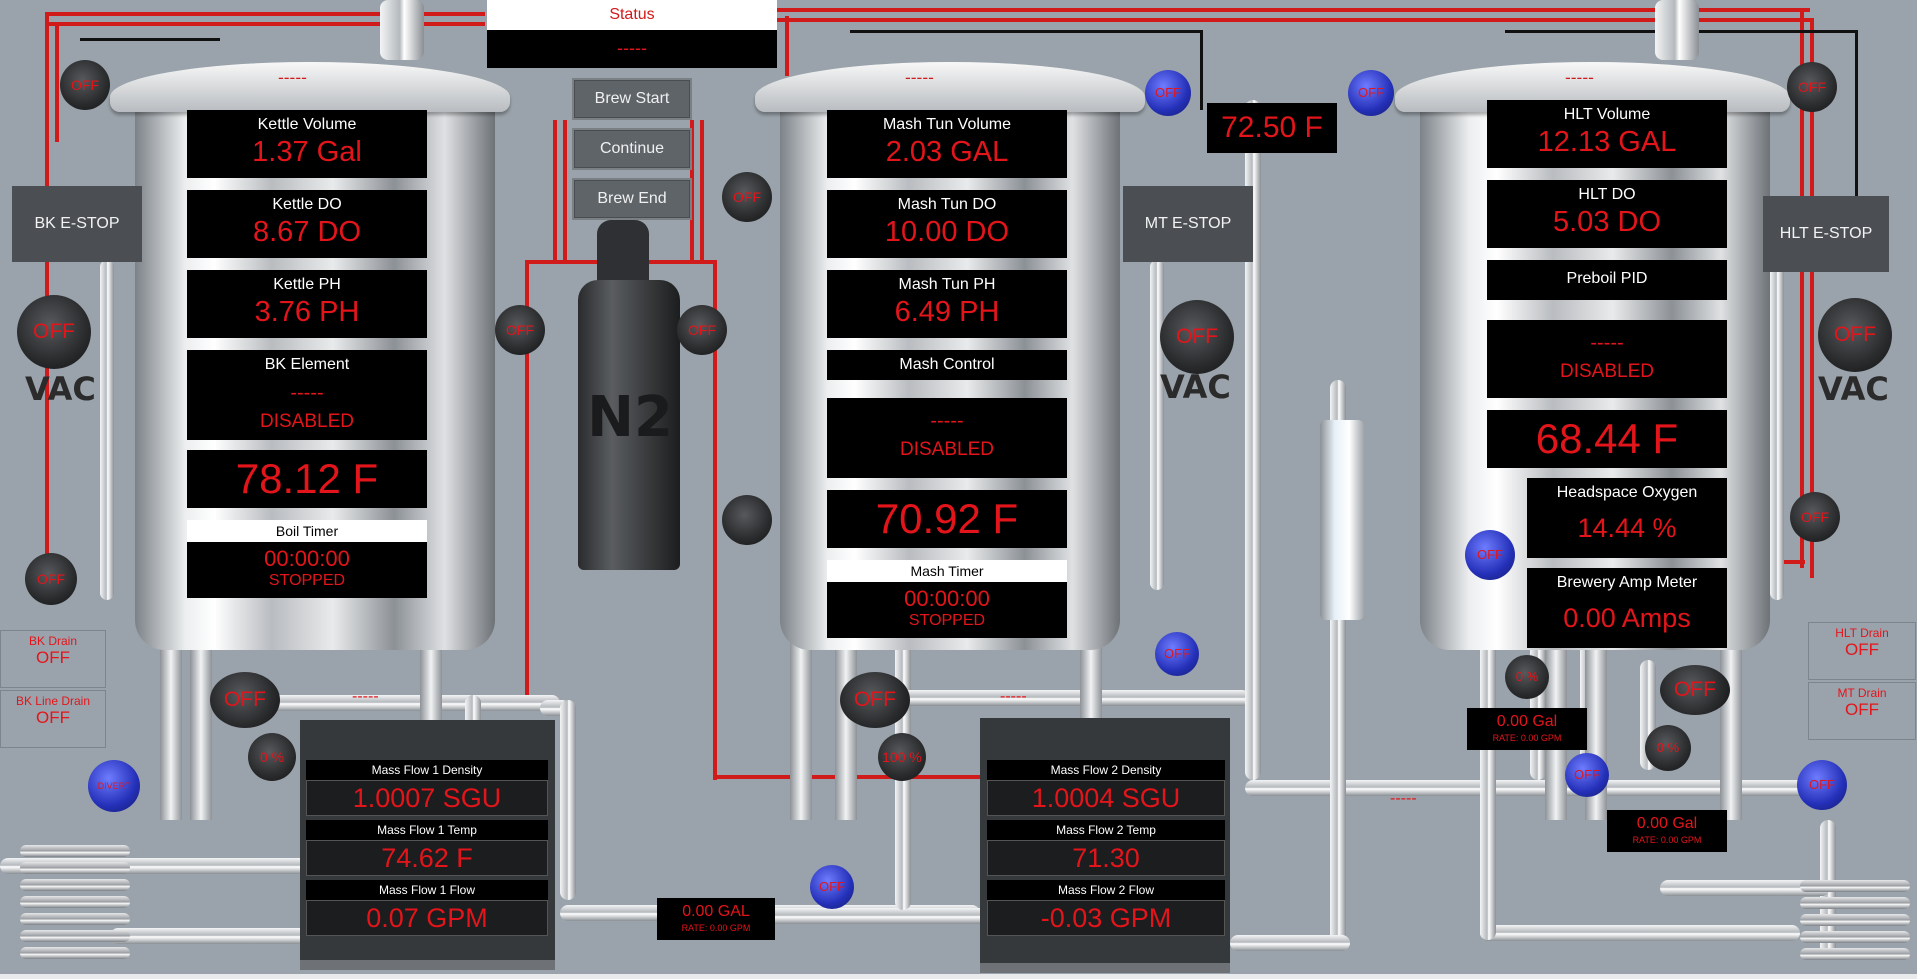 Image resolution: width=1917 pixels, height=979 pixels. I want to click on bk-line-drain-value: OFF, so click(53, 717).